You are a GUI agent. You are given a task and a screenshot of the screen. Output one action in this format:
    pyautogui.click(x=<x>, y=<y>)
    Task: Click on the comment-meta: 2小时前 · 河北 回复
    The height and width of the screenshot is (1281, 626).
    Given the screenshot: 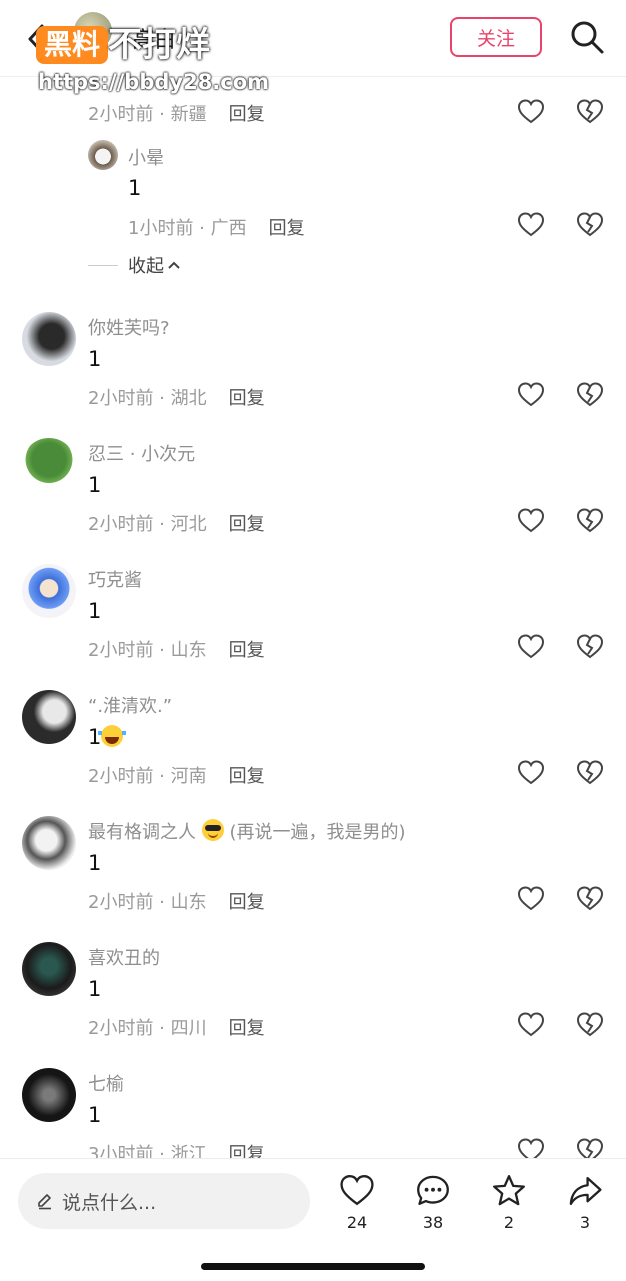 What is the action you would take?
    pyautogui.click(x=176, y=524)
    